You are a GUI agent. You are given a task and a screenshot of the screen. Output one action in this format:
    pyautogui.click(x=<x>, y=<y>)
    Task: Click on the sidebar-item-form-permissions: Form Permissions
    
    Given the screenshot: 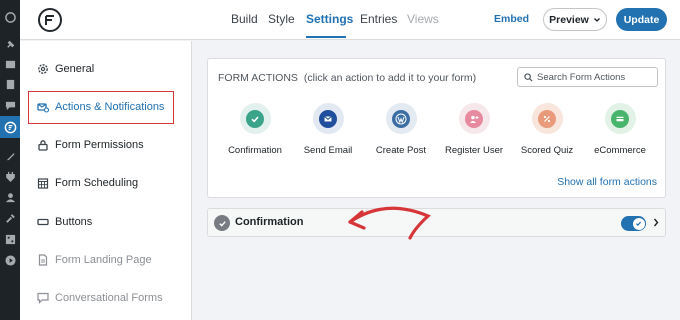 What is the action you would take?
    pyautogui.click(x=90, y=145)
    